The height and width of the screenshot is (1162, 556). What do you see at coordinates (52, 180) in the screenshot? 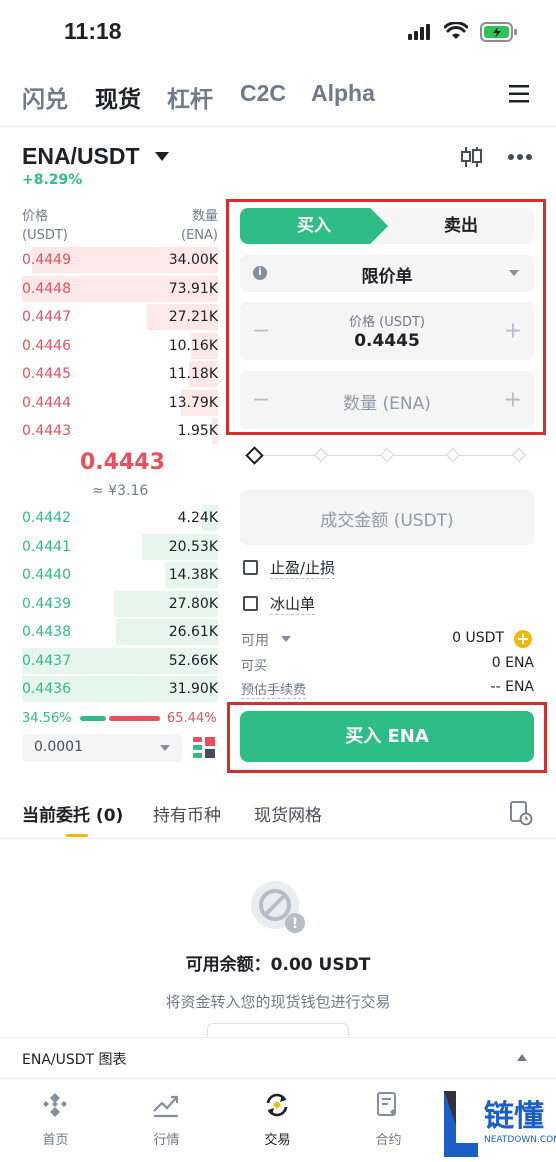
I see `price-change: +8.29%` at bounding box center [52, 180].